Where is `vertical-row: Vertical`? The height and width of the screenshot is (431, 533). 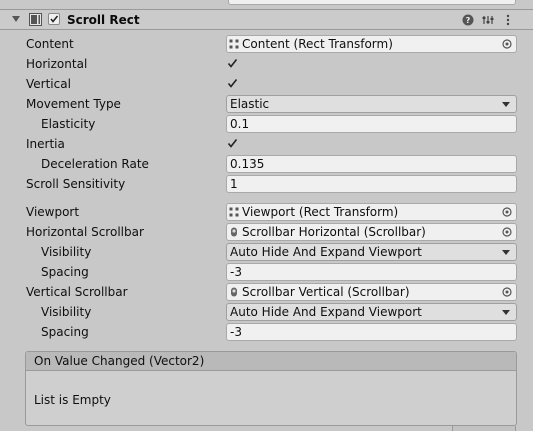
vertical-row: Vertical is located at coordinates (266, 84).